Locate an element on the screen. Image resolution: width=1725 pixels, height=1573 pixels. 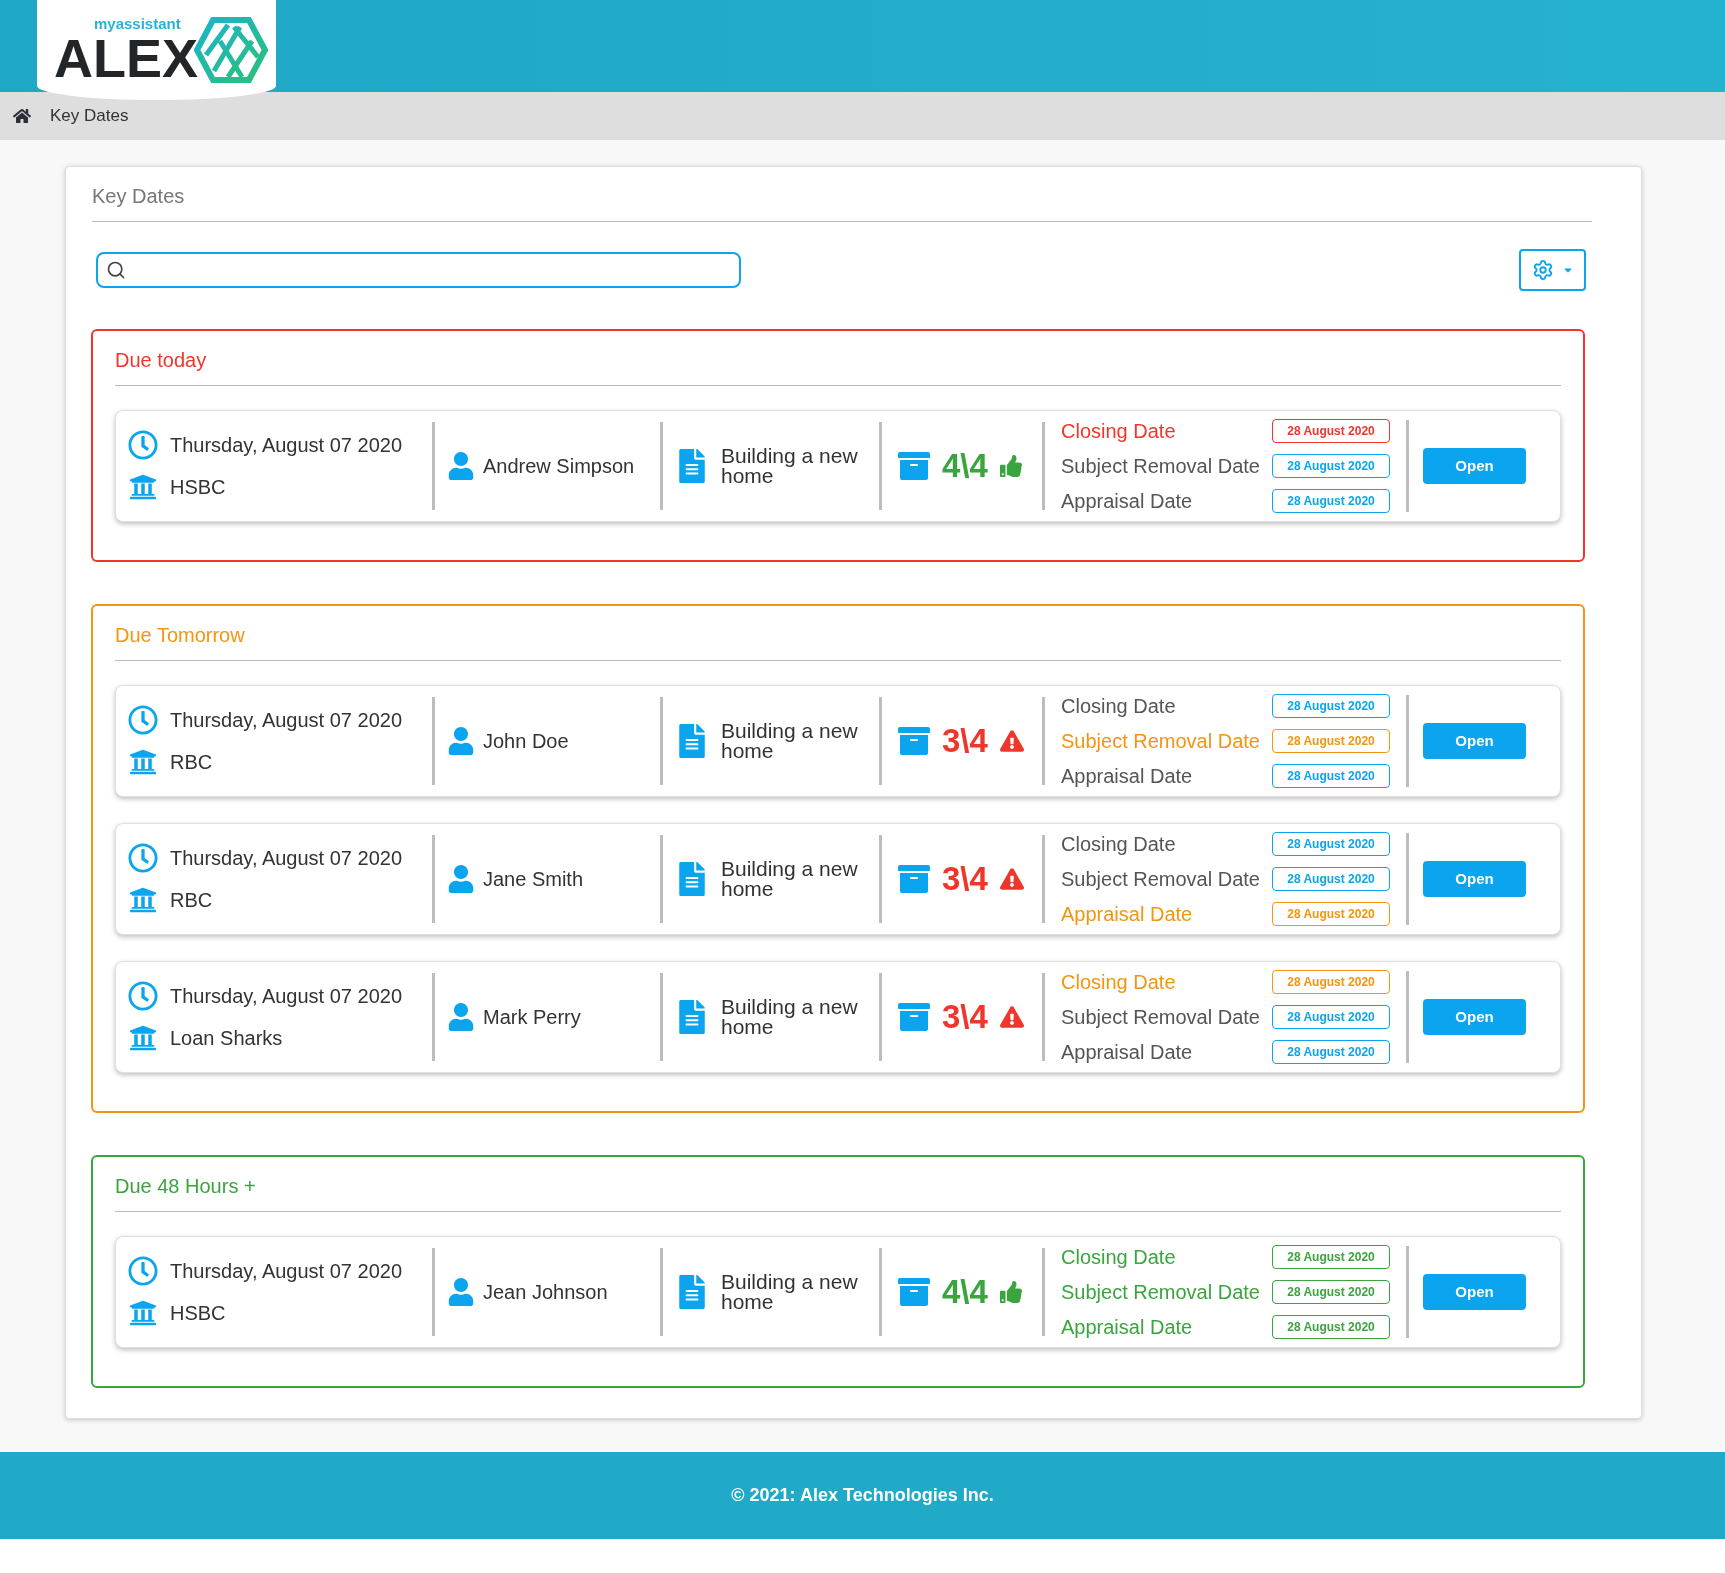
client-name: Jane Smith is located at coordinates (533, 879).